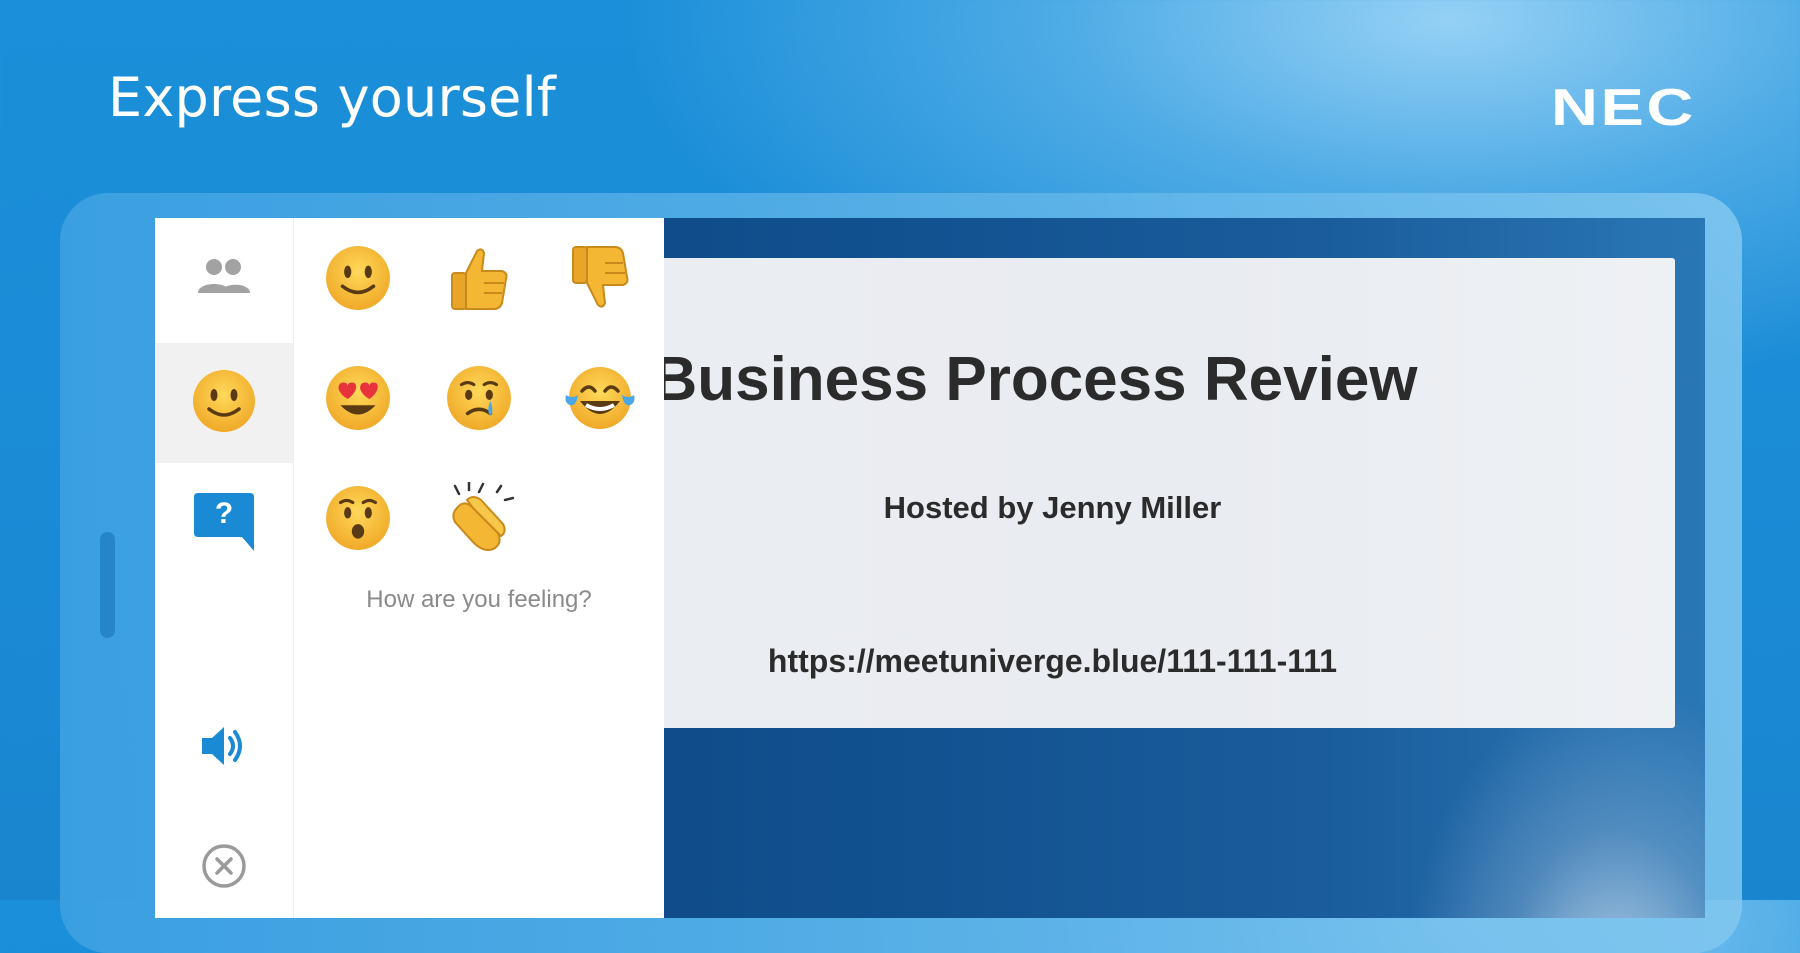 This screenshot has width=1800, height=953. I want to click on thumbs-up-emoji, so click(479, 280).